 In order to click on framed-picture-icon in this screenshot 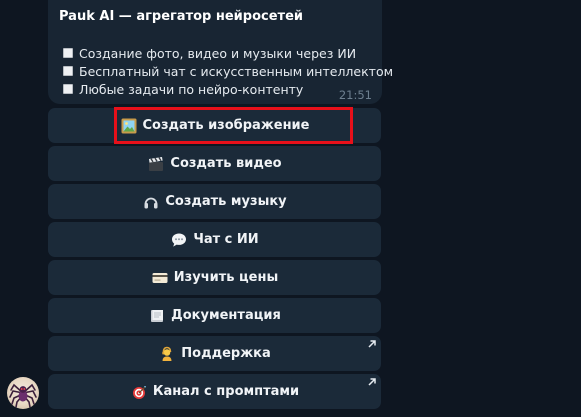, I will do `click(129, 126)`.